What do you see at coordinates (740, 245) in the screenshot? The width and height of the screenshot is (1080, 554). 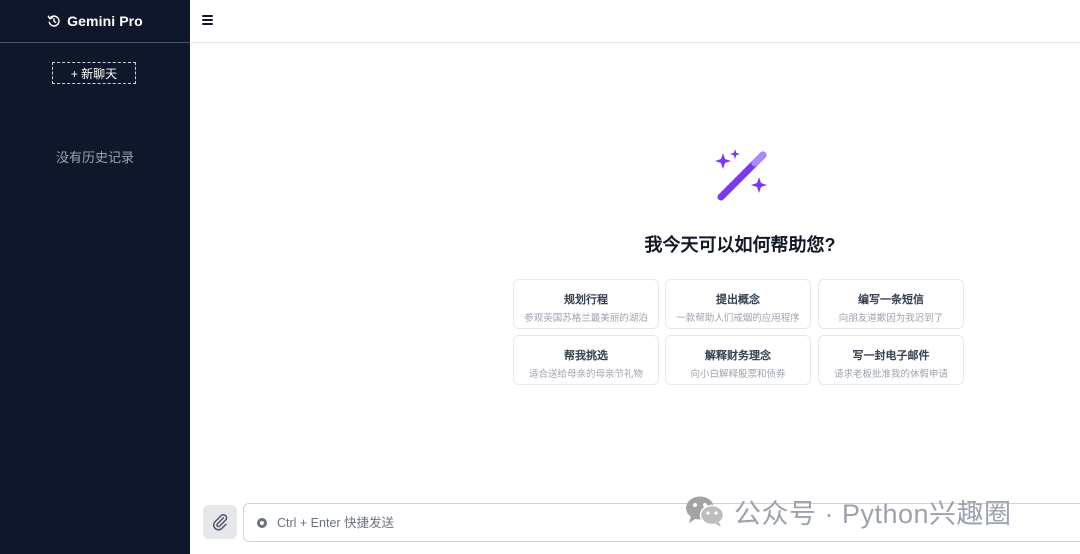 I see `headline: 我今天可以如何帮助您?` at bounding box center [740, 245].